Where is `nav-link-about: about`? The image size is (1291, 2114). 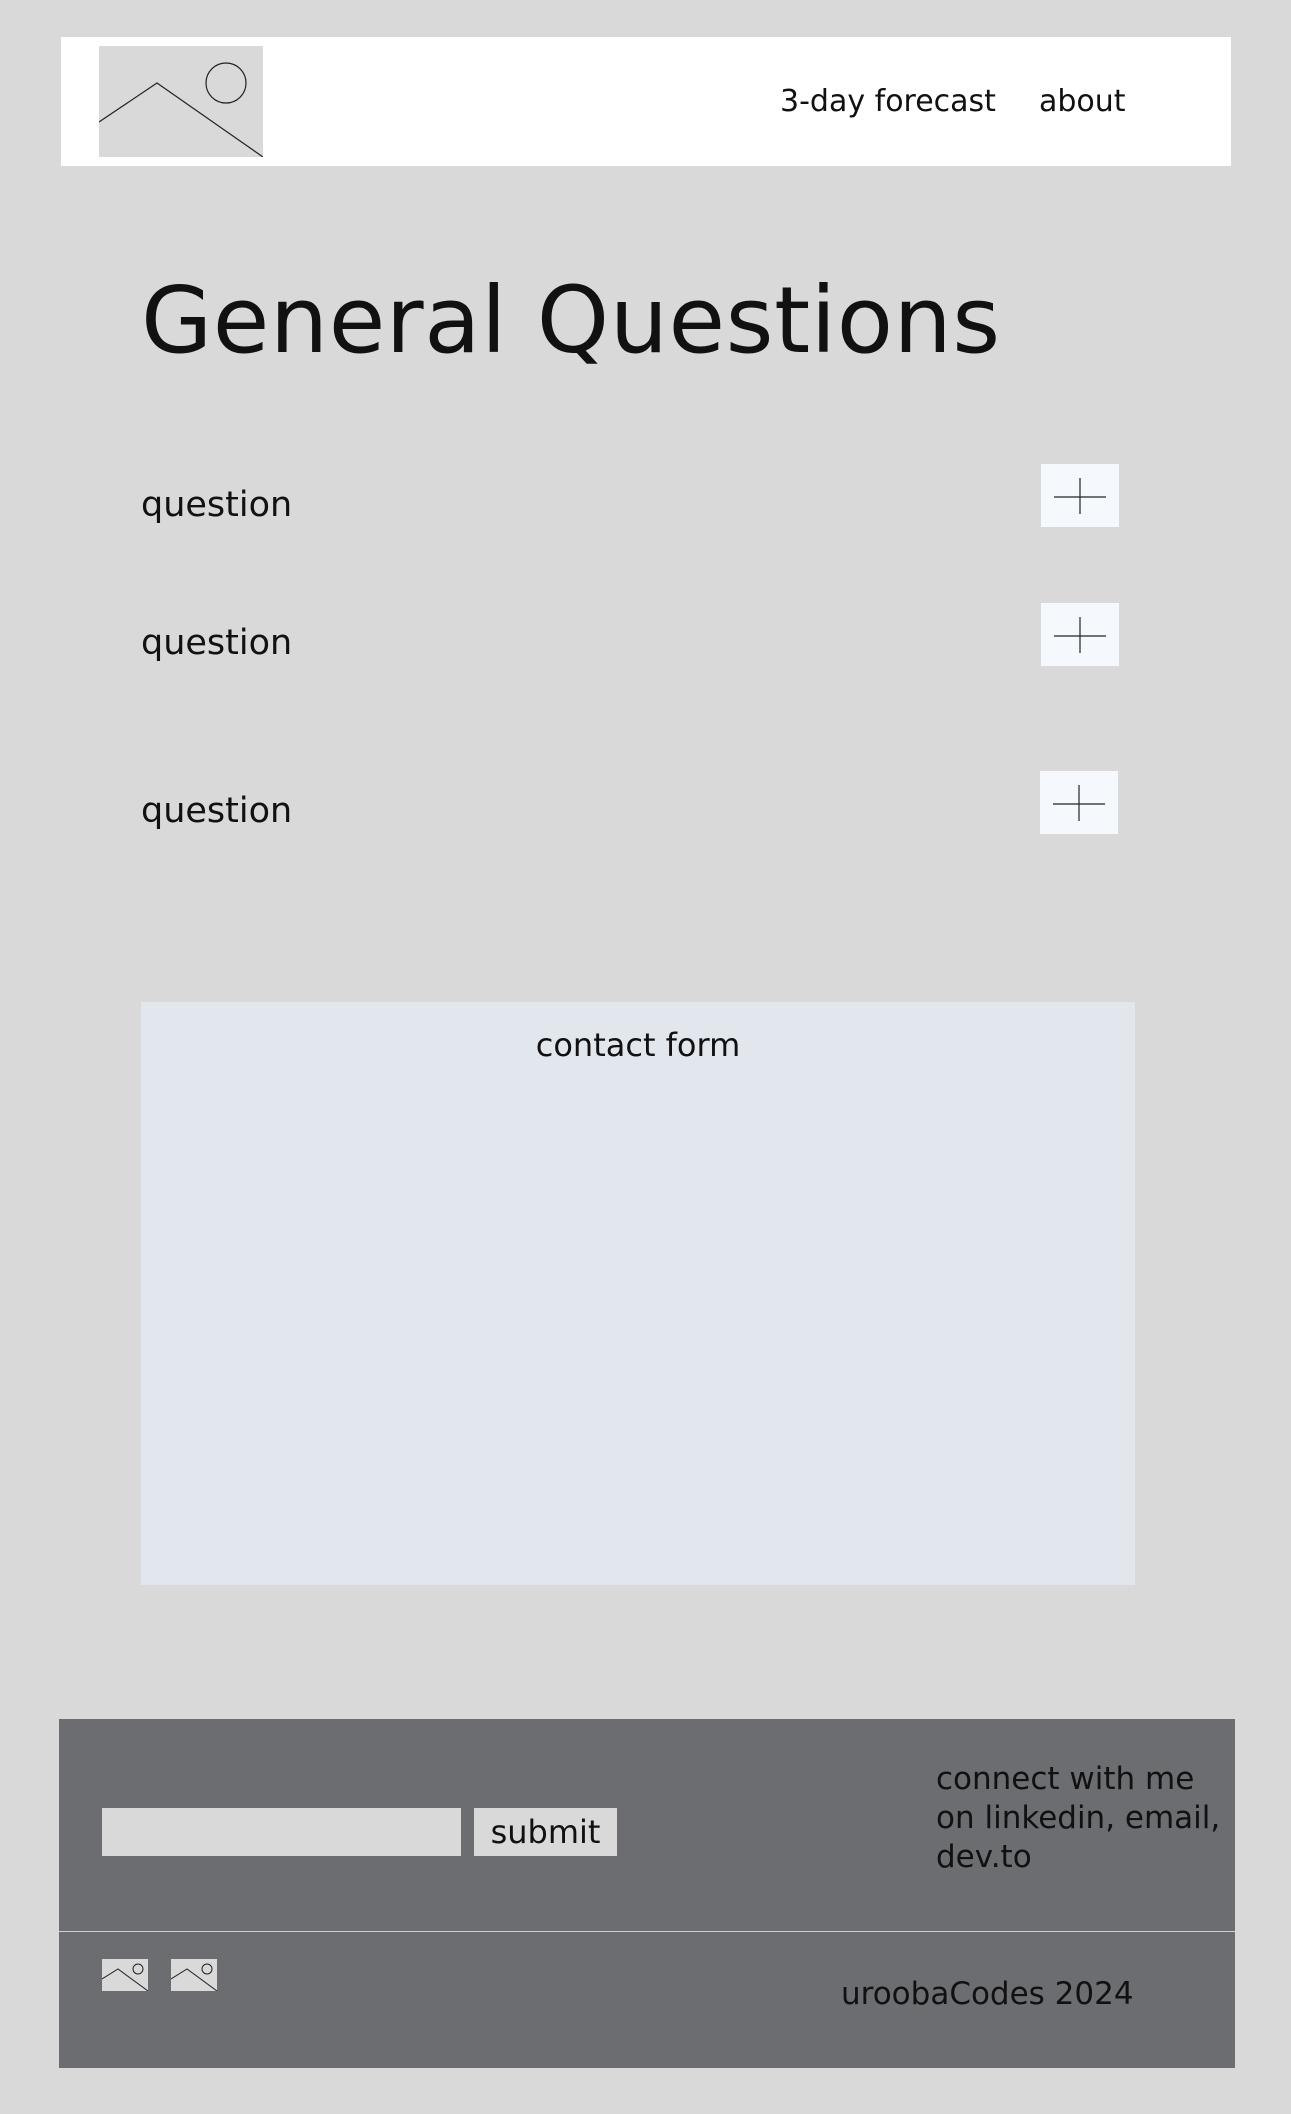
nav-link-about: about is located at coordinates (1082, 101).